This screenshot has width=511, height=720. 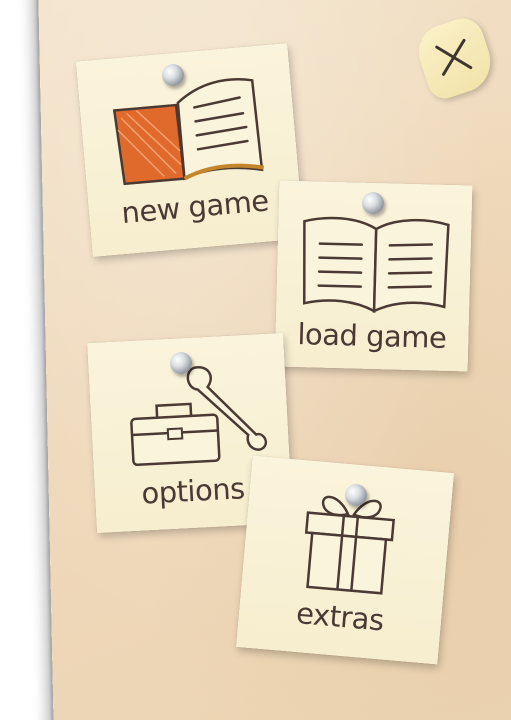 I want to click on new-game-button: new game, so click(x=190, y=150).